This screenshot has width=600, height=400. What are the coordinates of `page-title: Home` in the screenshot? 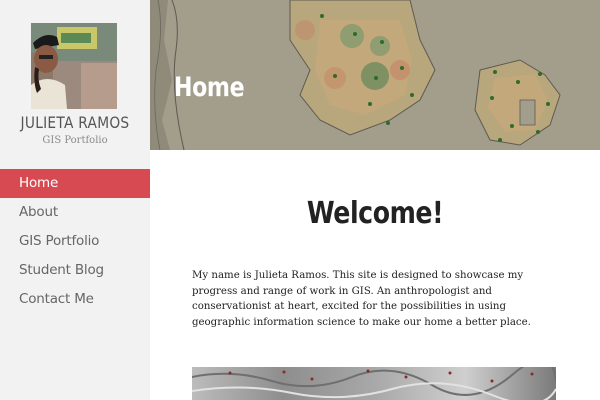 It's located at (209, 87).